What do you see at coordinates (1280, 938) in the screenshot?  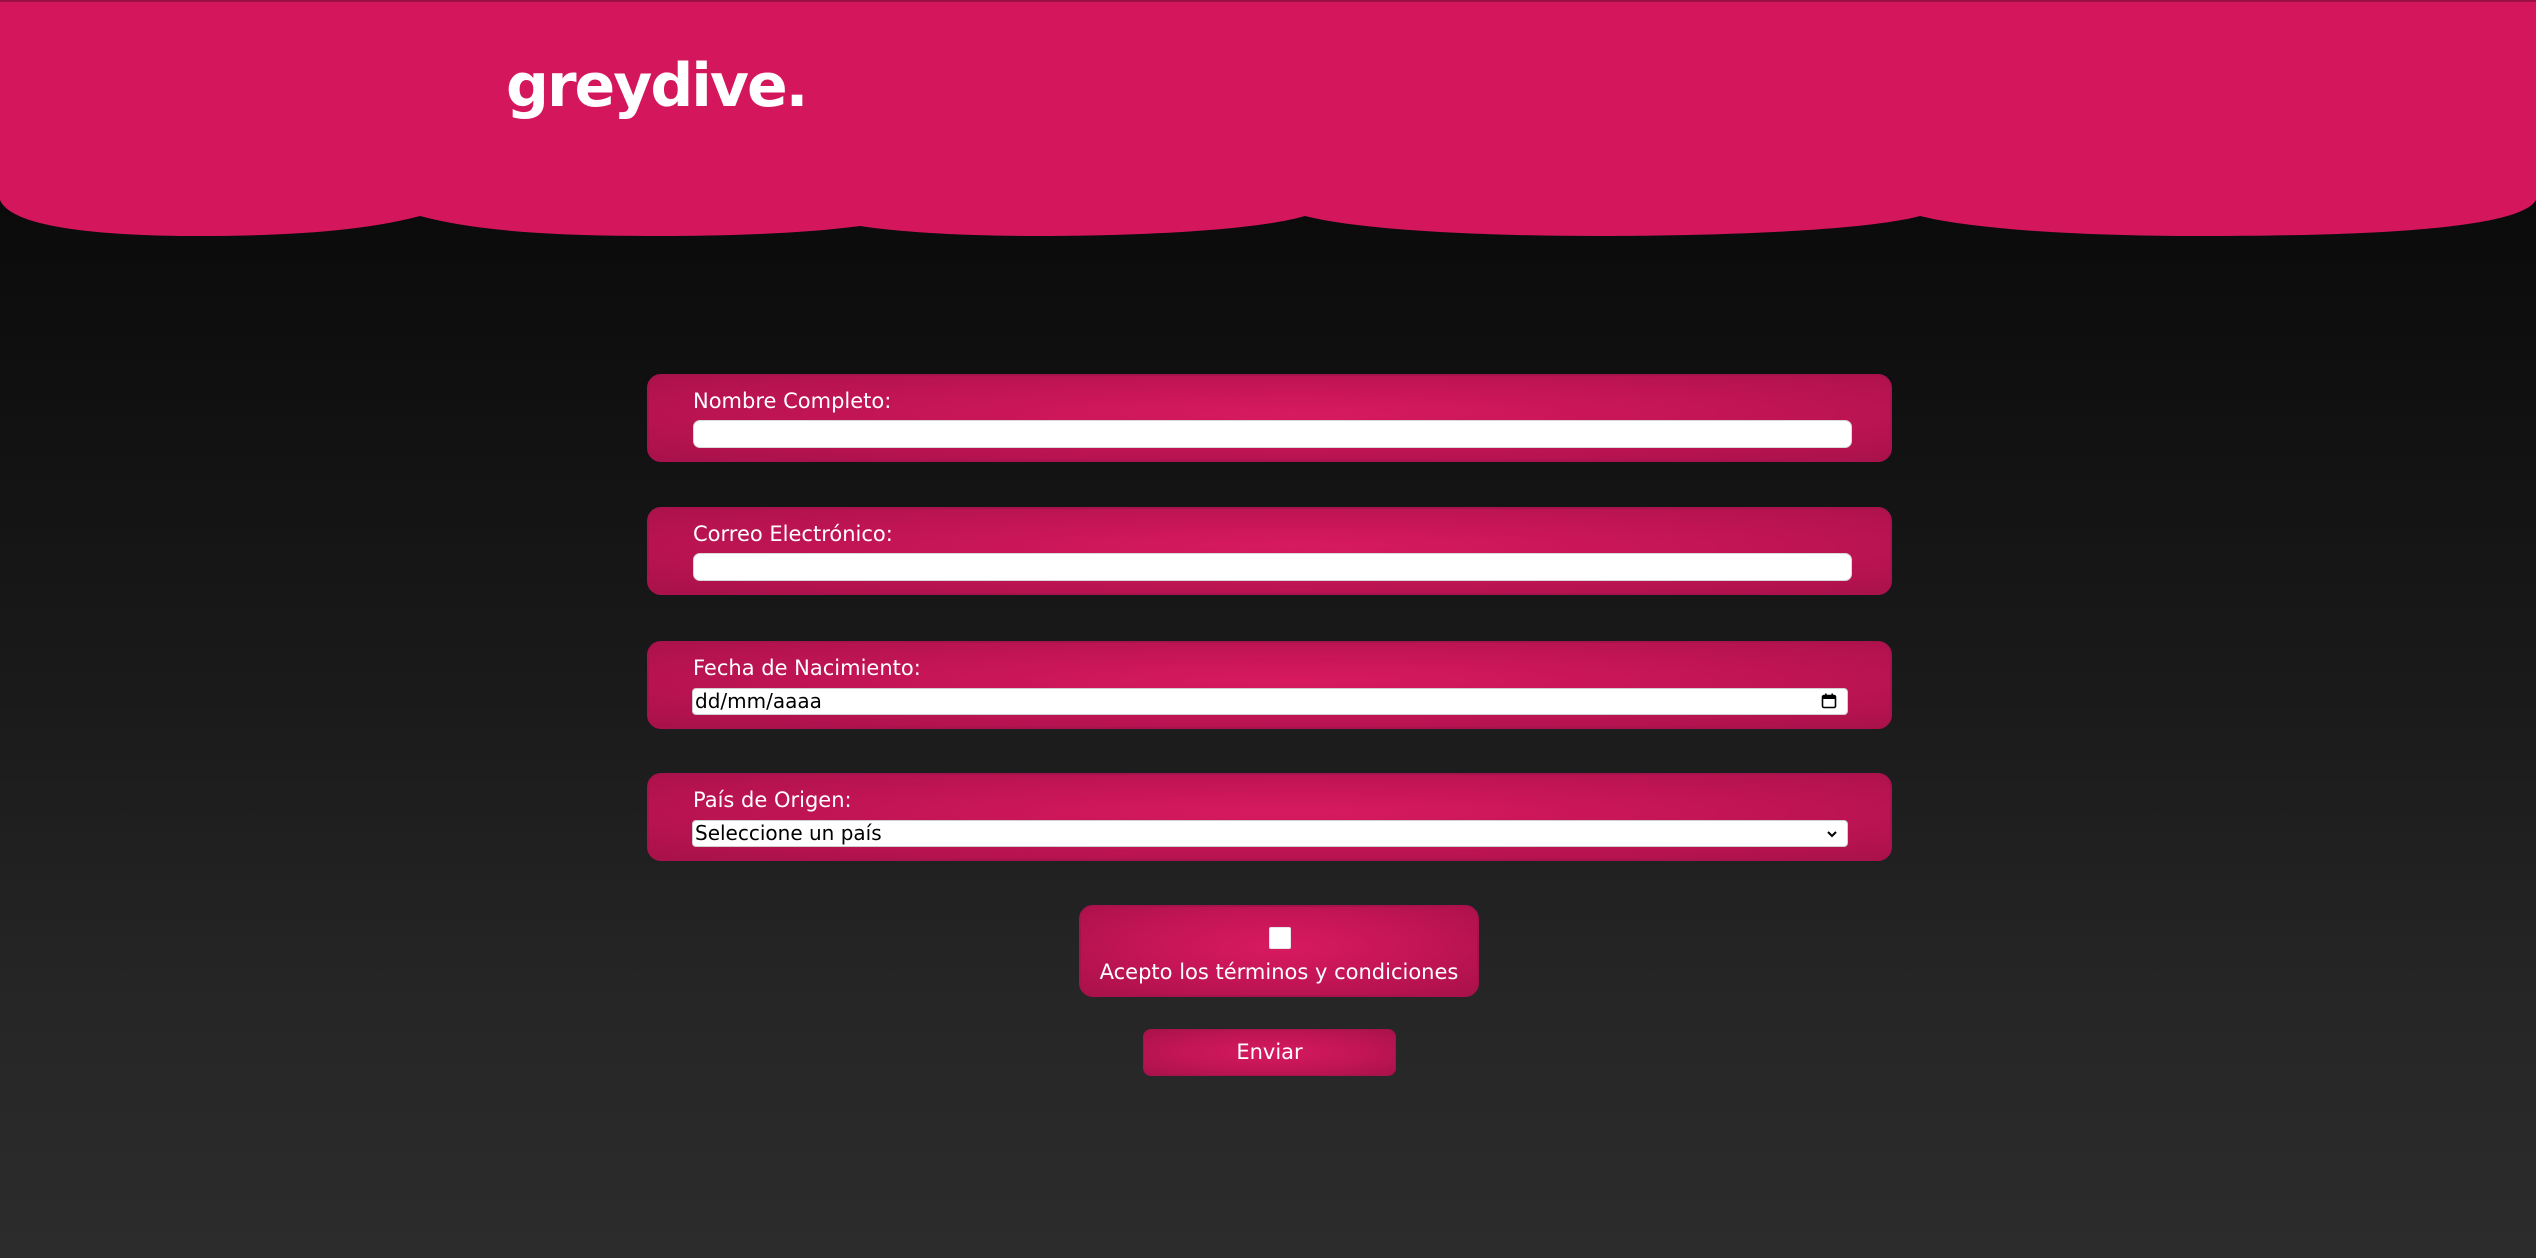 I see `terms-checkbox` at bounding box center [1280, 938].